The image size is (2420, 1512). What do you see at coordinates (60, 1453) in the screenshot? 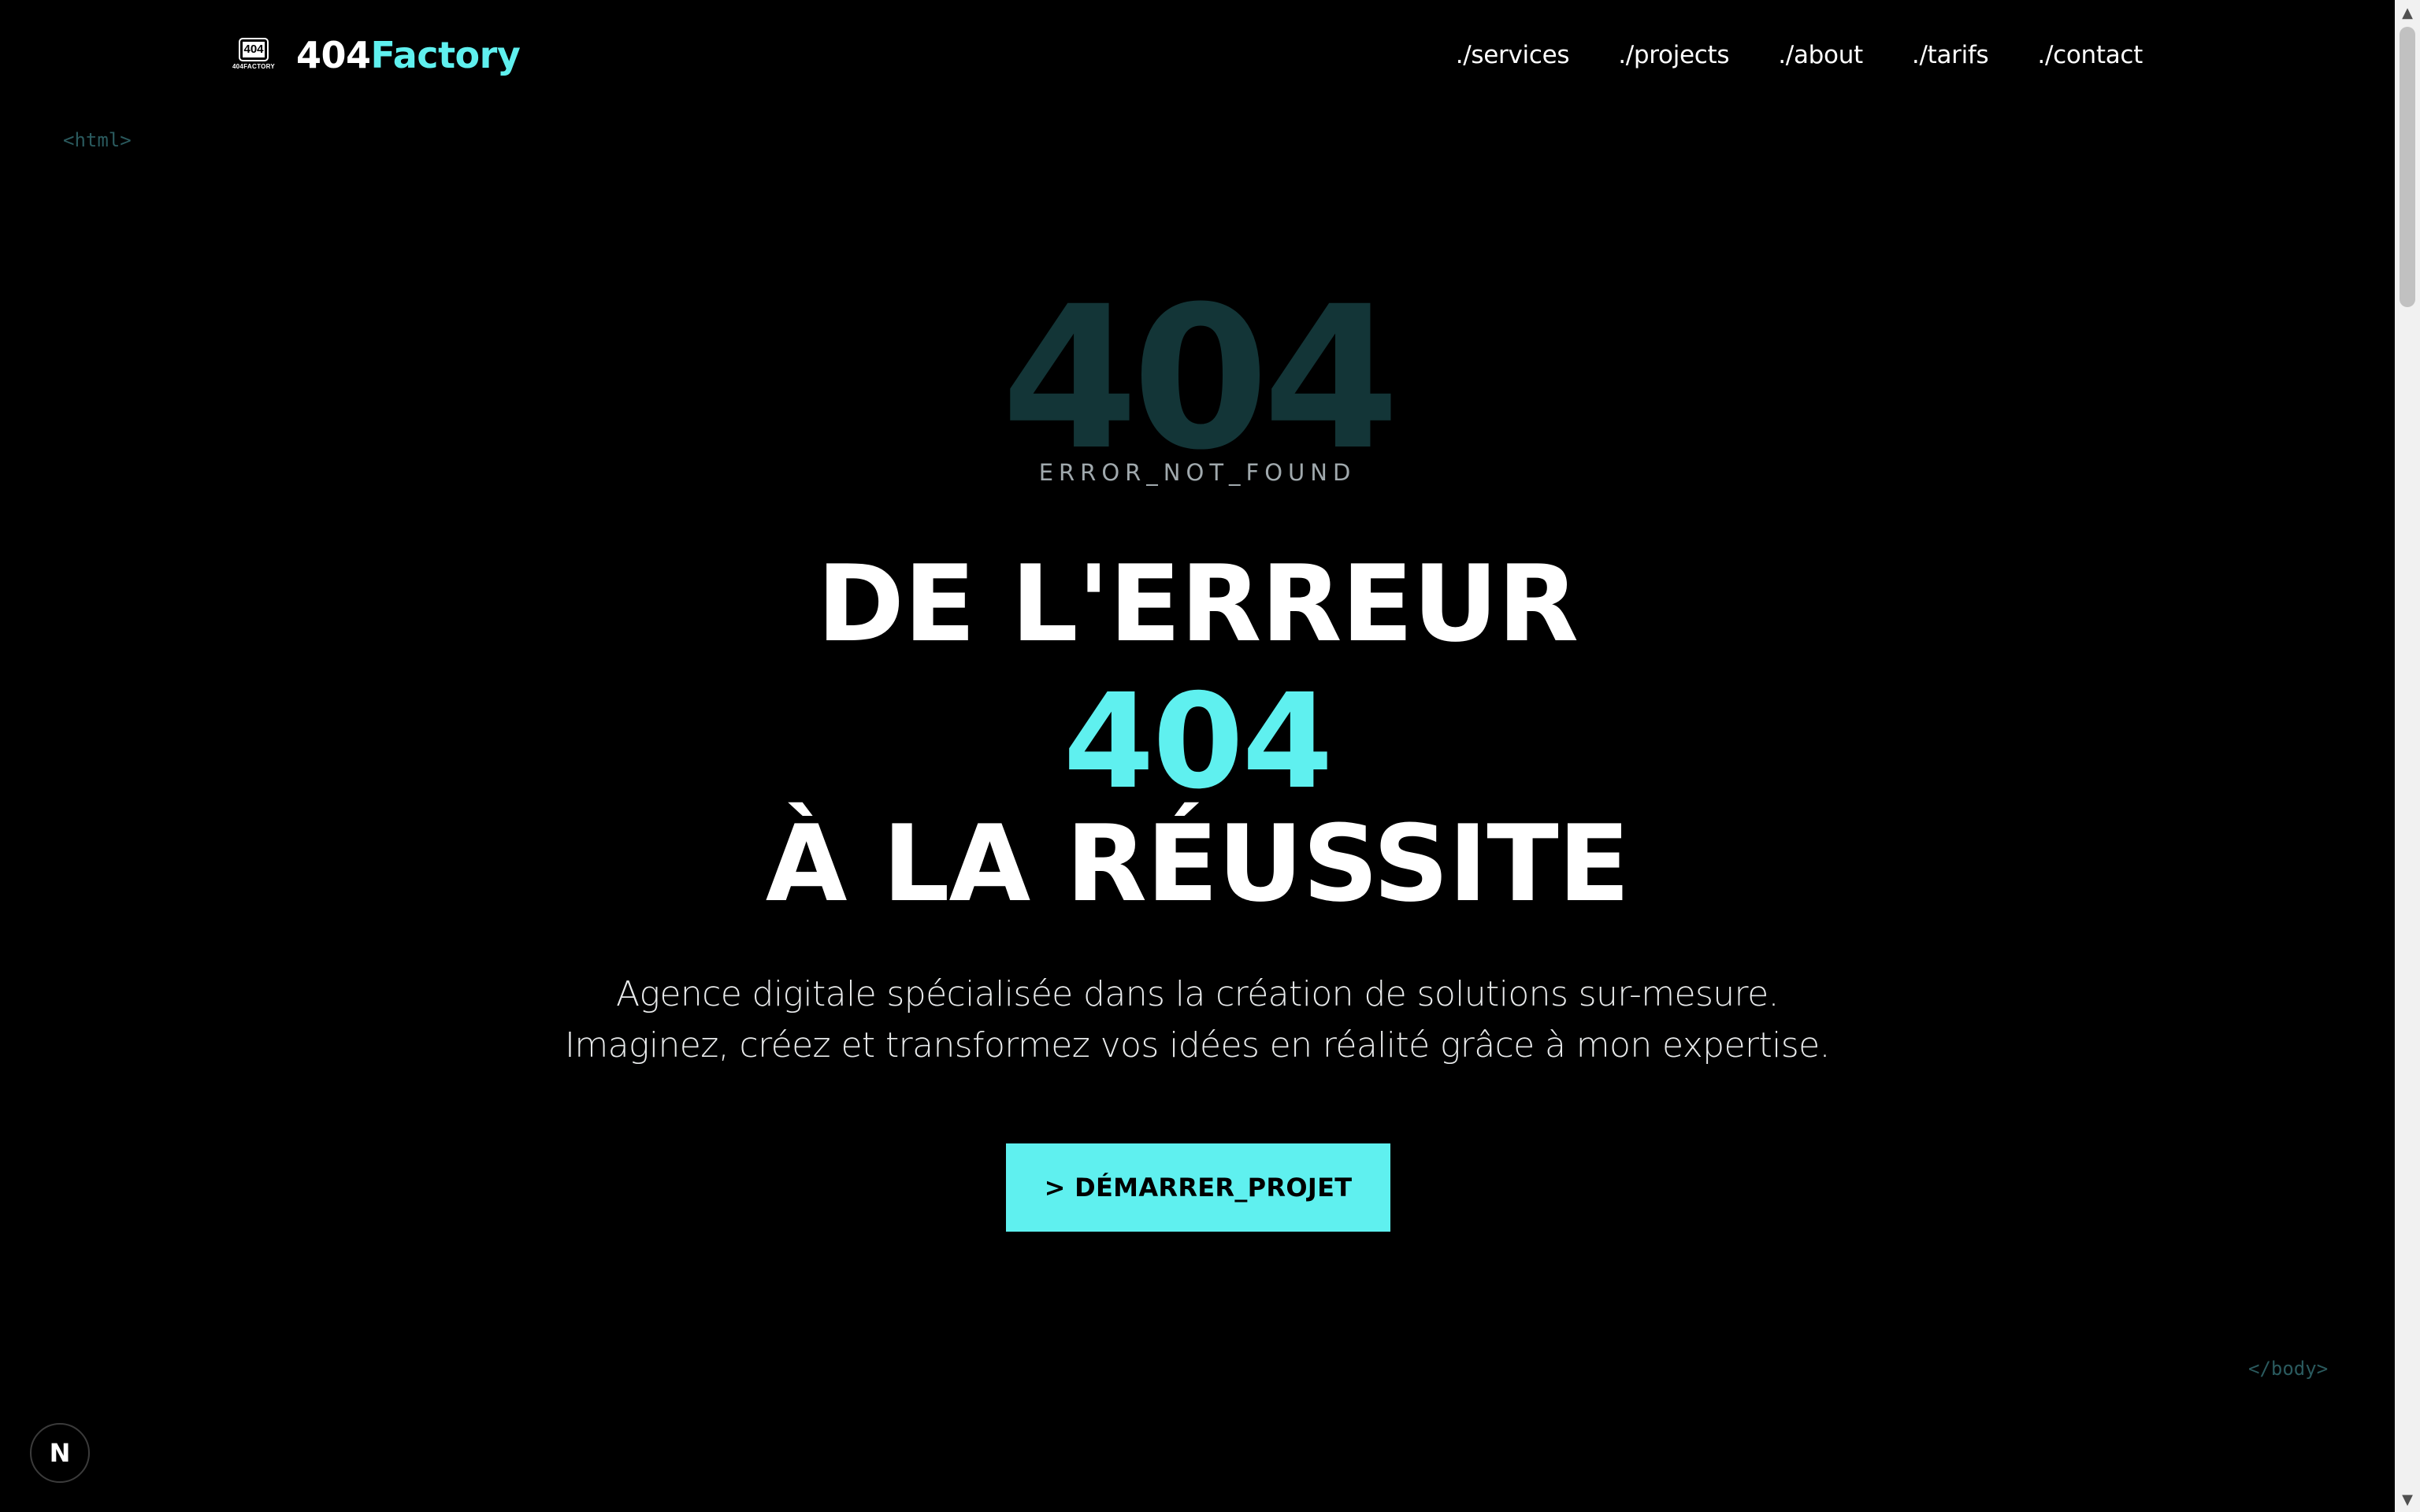
I see `dev-tools-badge: N` at bounding box center [60, 1453].